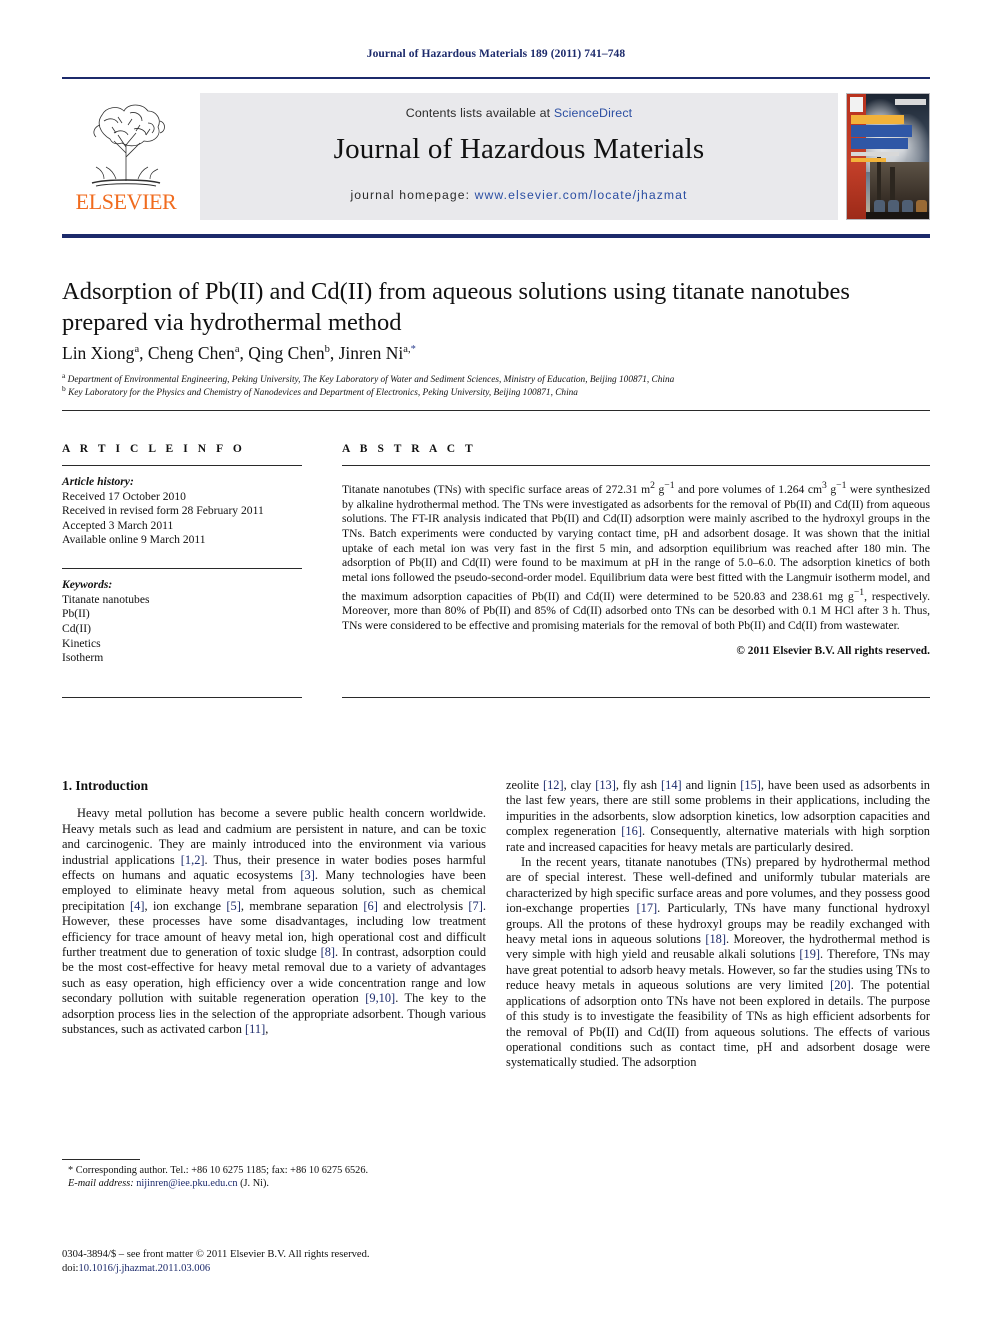 The width and height of the screenshot is (992, 1323). Describe the element at coordinates (407, 350) in the screenshot. I see `author-affil-marker-4: a,` at that location.